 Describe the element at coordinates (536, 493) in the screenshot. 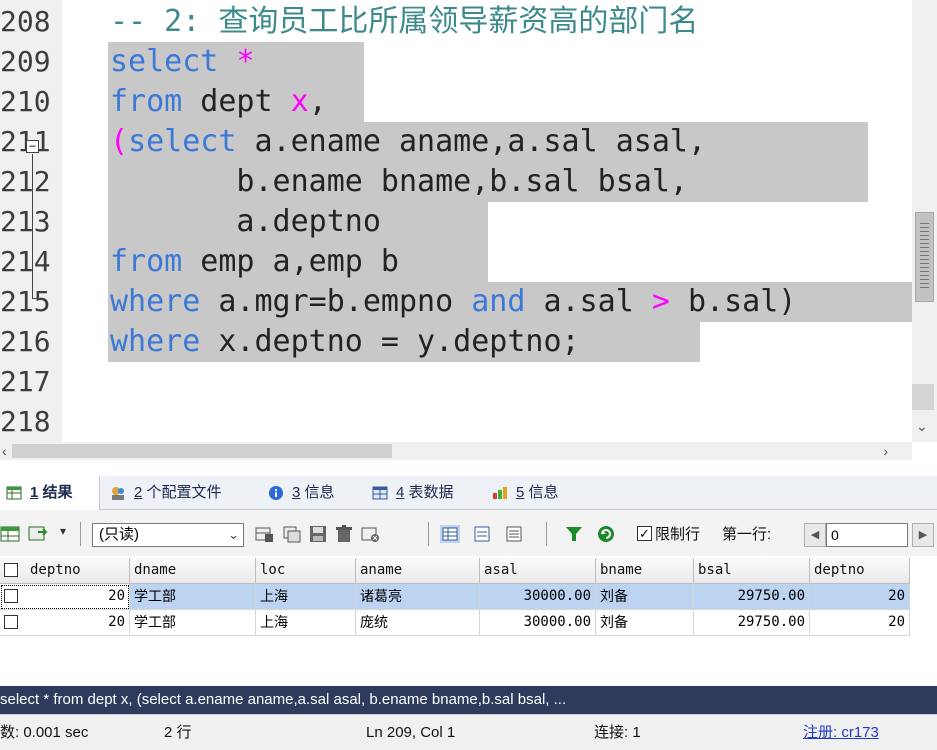

I see `tab-info-2: 5 信息` at that location.